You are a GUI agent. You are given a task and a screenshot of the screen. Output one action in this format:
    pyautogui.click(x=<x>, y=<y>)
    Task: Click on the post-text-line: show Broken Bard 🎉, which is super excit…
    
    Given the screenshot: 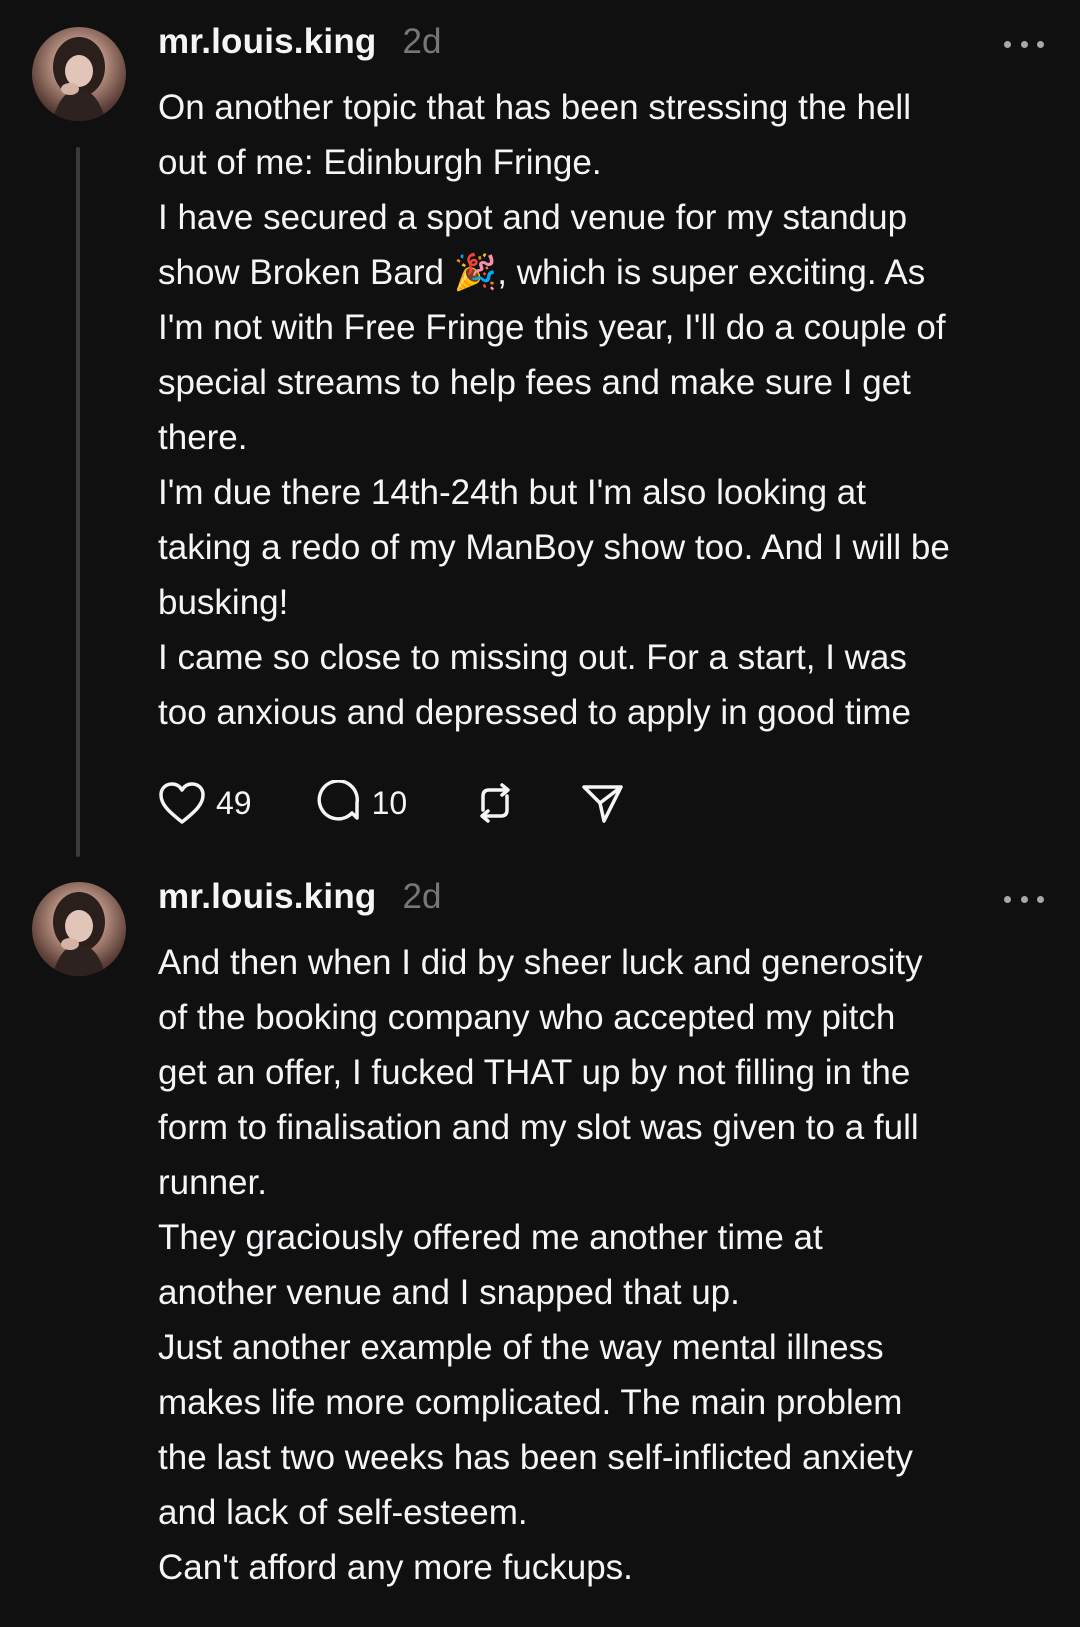 What is the action you would take?
    pyautogui.click(x=542, y=272)
    